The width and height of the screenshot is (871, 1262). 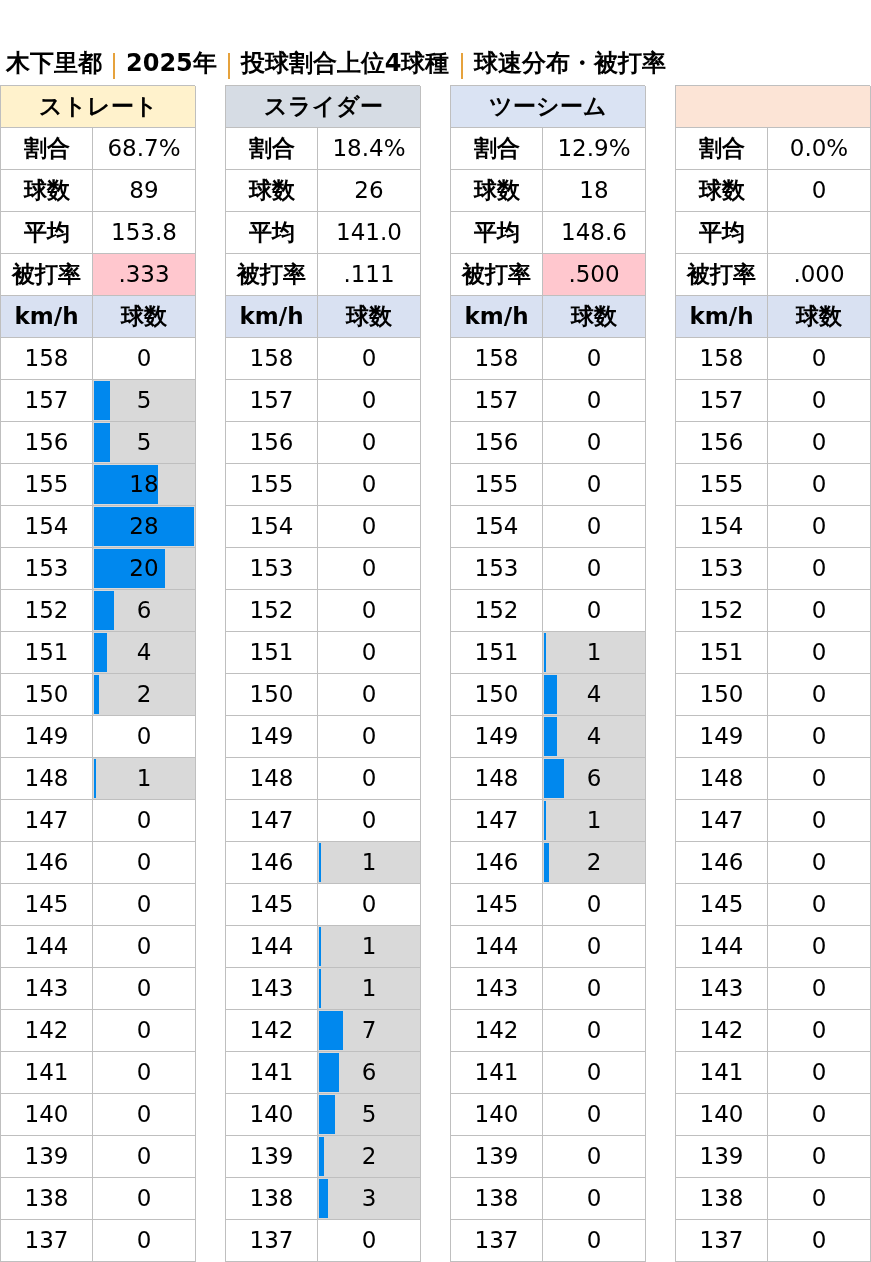 What do you see at coordinates (497, 1199) in the screenshot?
I see `speed-cell: 138` at bounding box center [497, 1199].